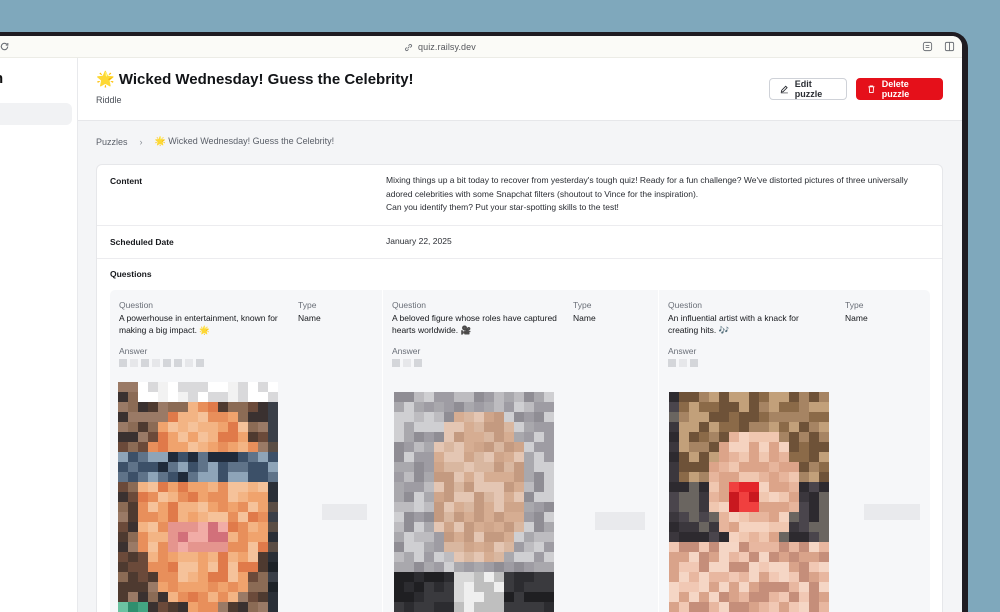 The image size is (1000, 612). I want to click on edit-puzzle-button: Edit puzzle, so click(808, 89).